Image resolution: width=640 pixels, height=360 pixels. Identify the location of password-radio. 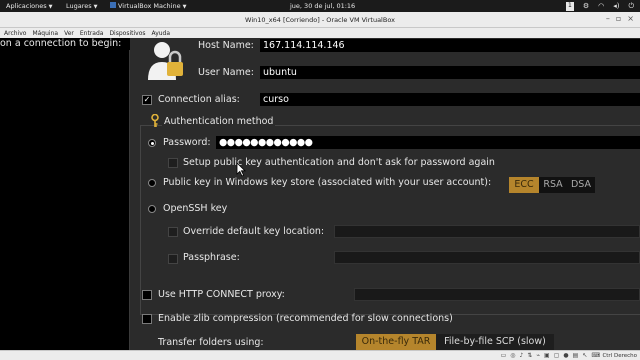
(152, 143).